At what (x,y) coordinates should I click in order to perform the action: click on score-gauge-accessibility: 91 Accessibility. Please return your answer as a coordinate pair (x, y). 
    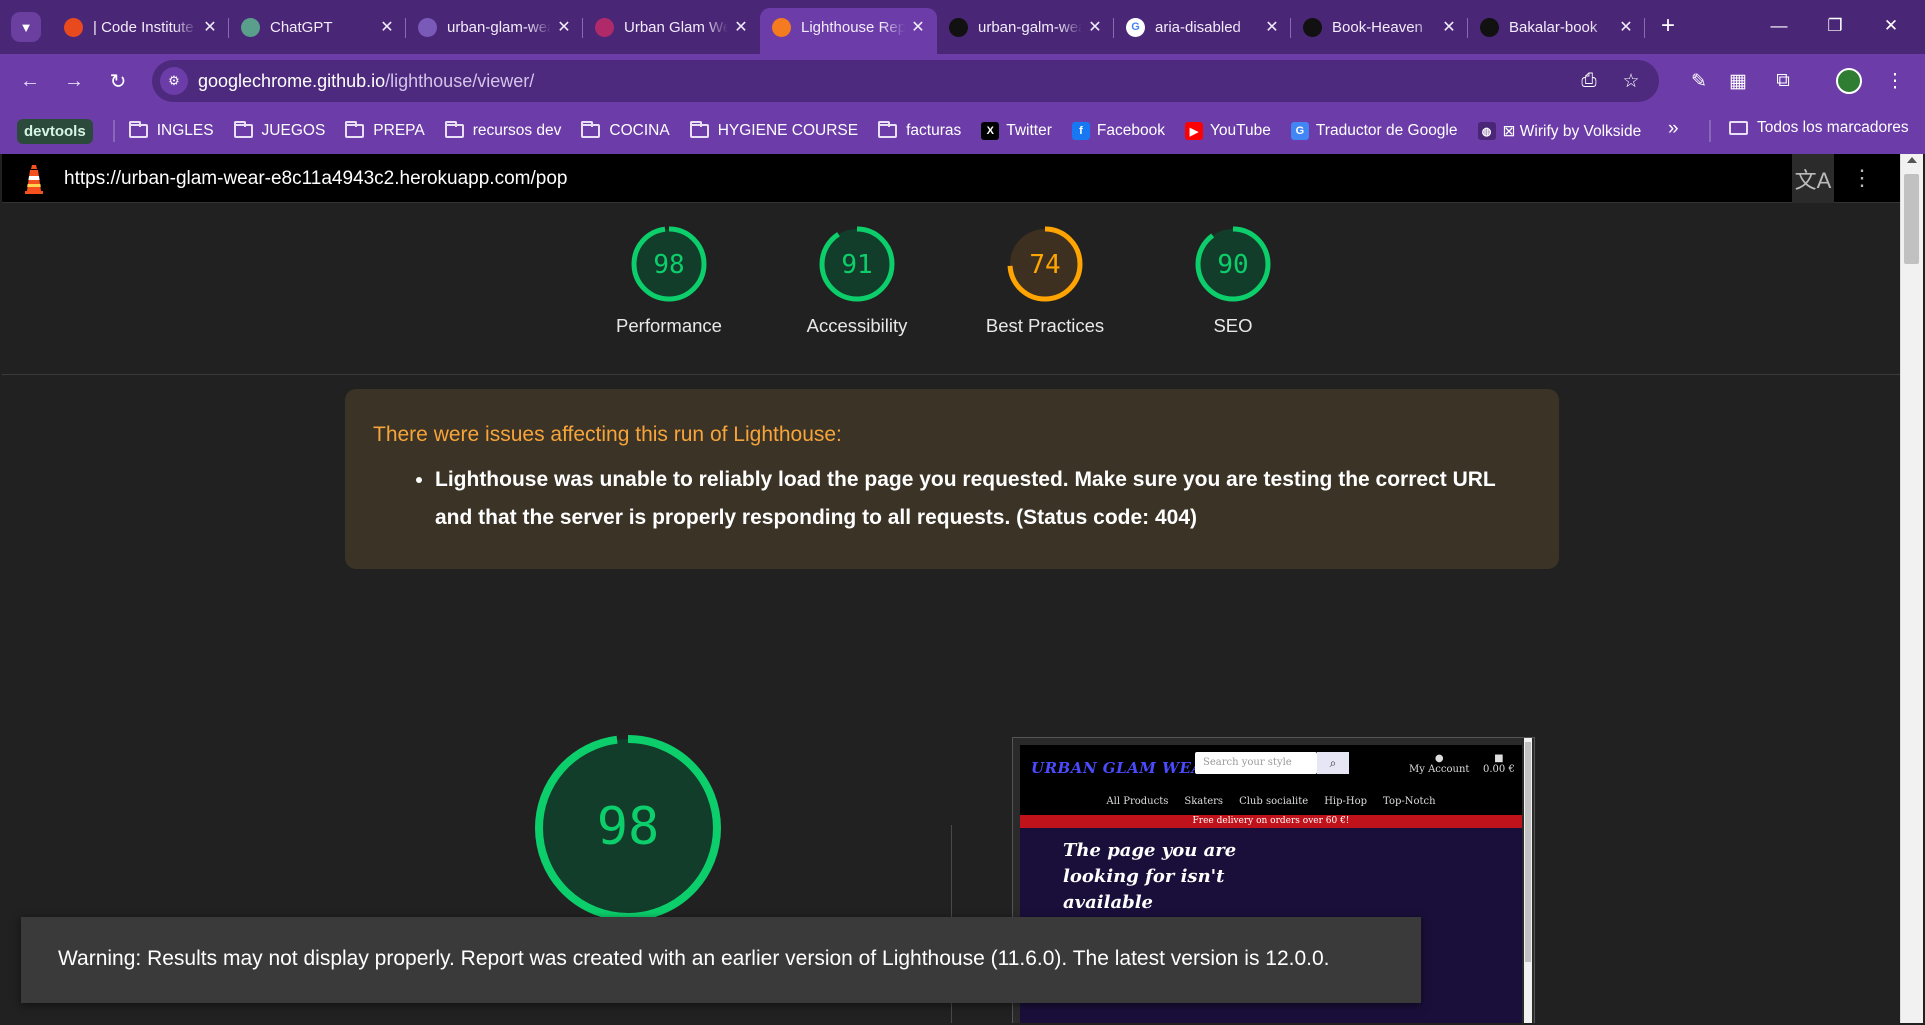
    Looking at the image, I should click on (857, 280).